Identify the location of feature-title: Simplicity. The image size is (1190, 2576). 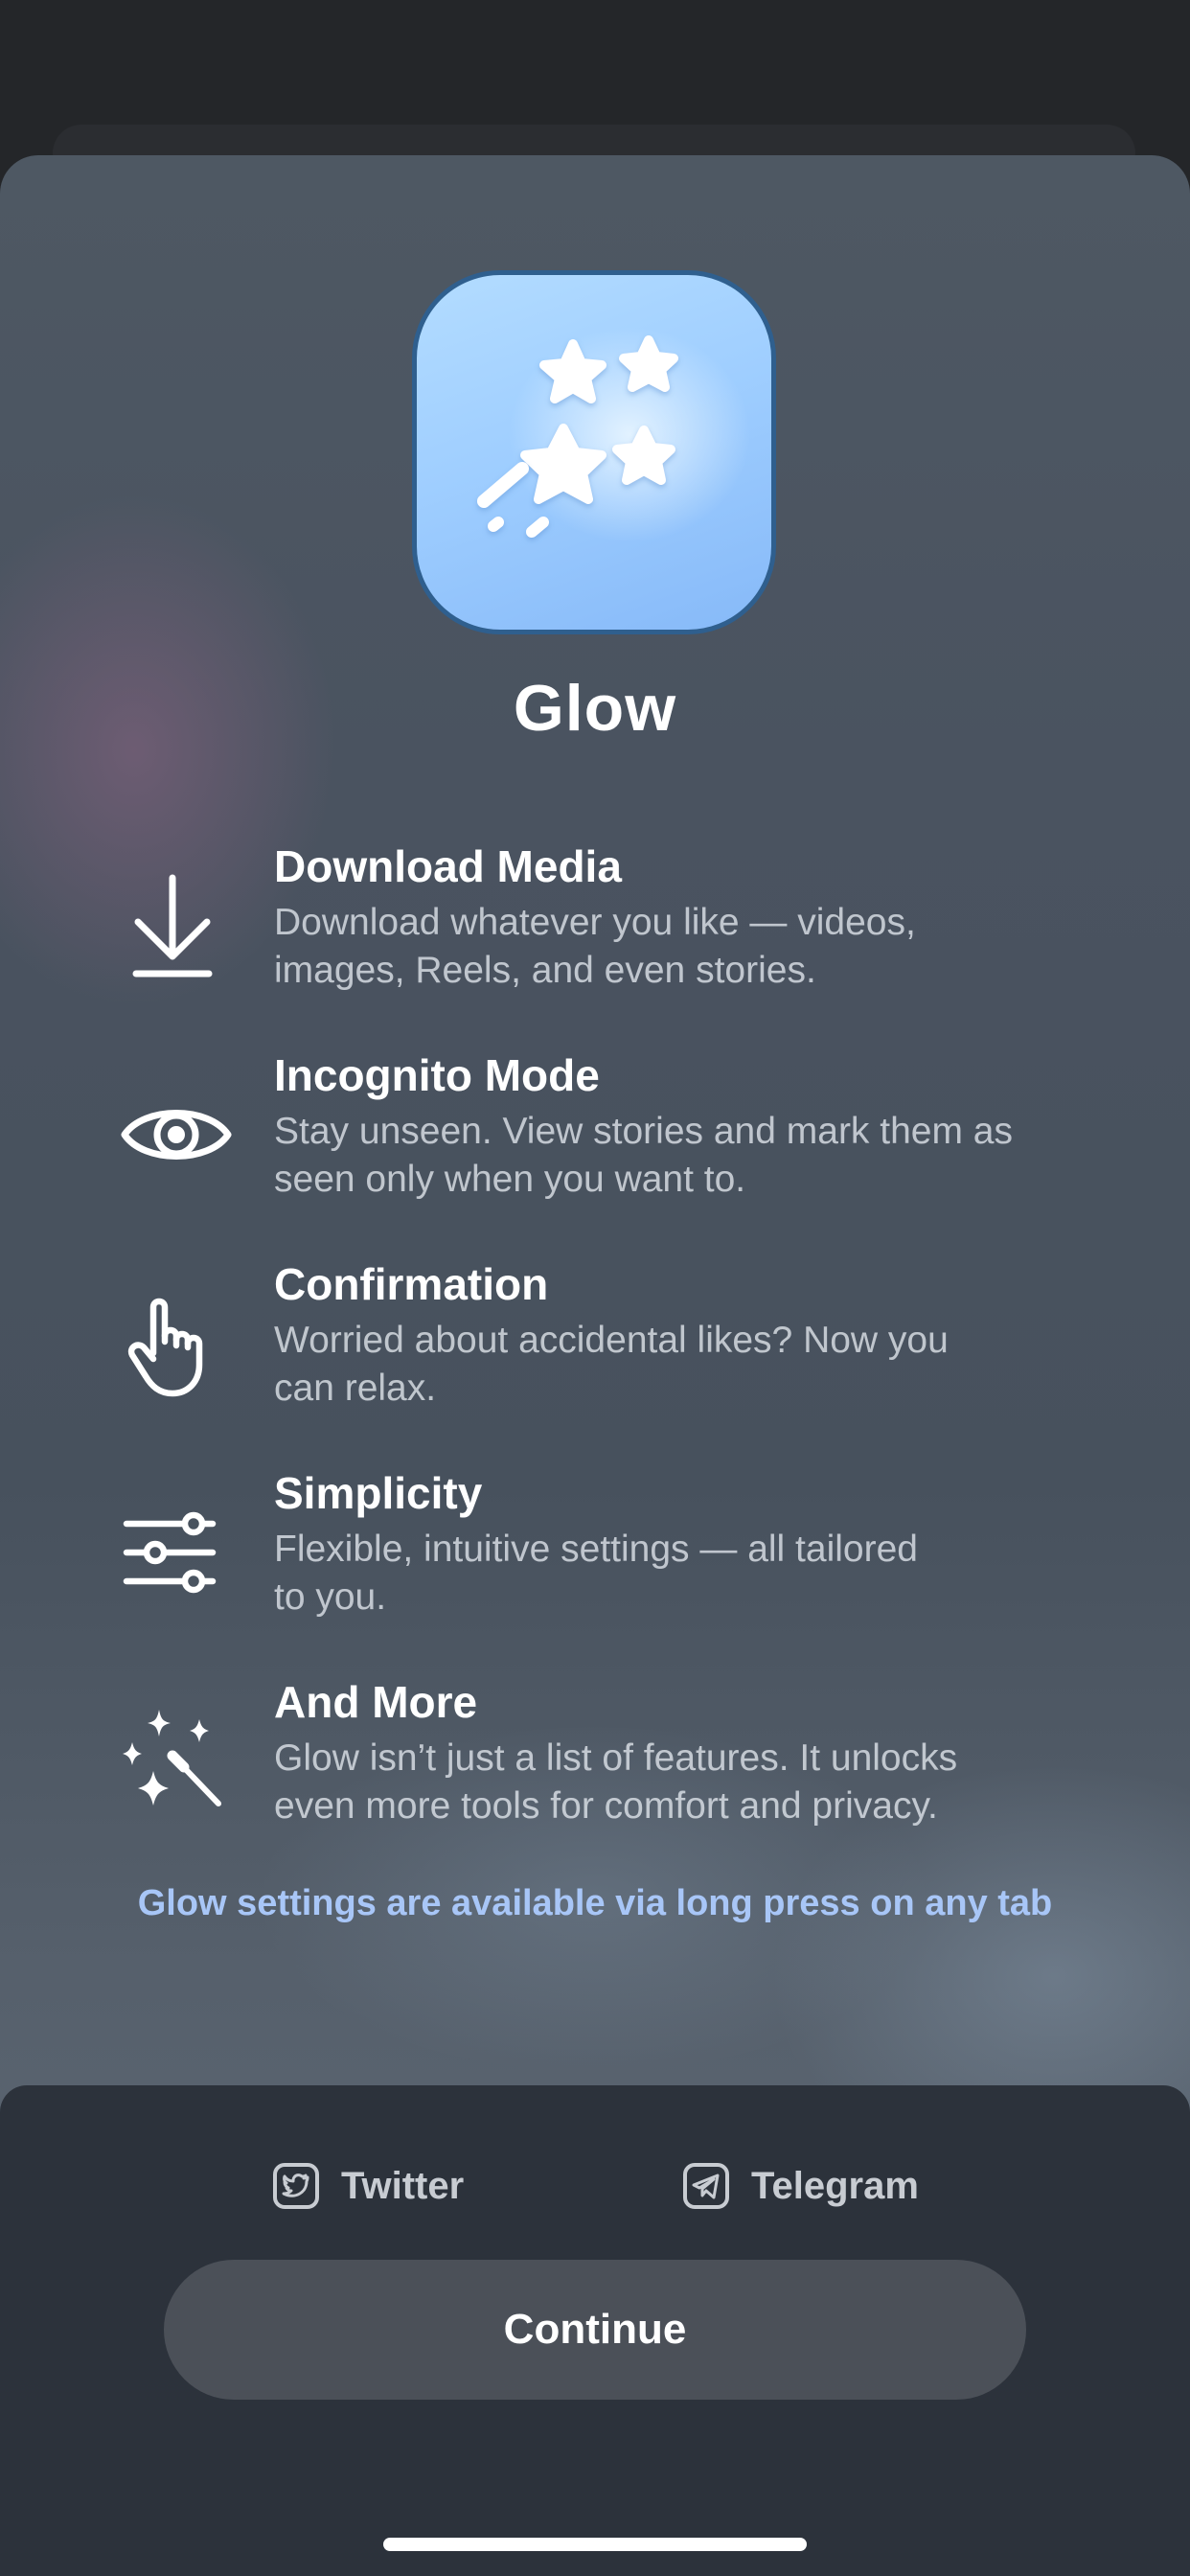
(379, 1493).